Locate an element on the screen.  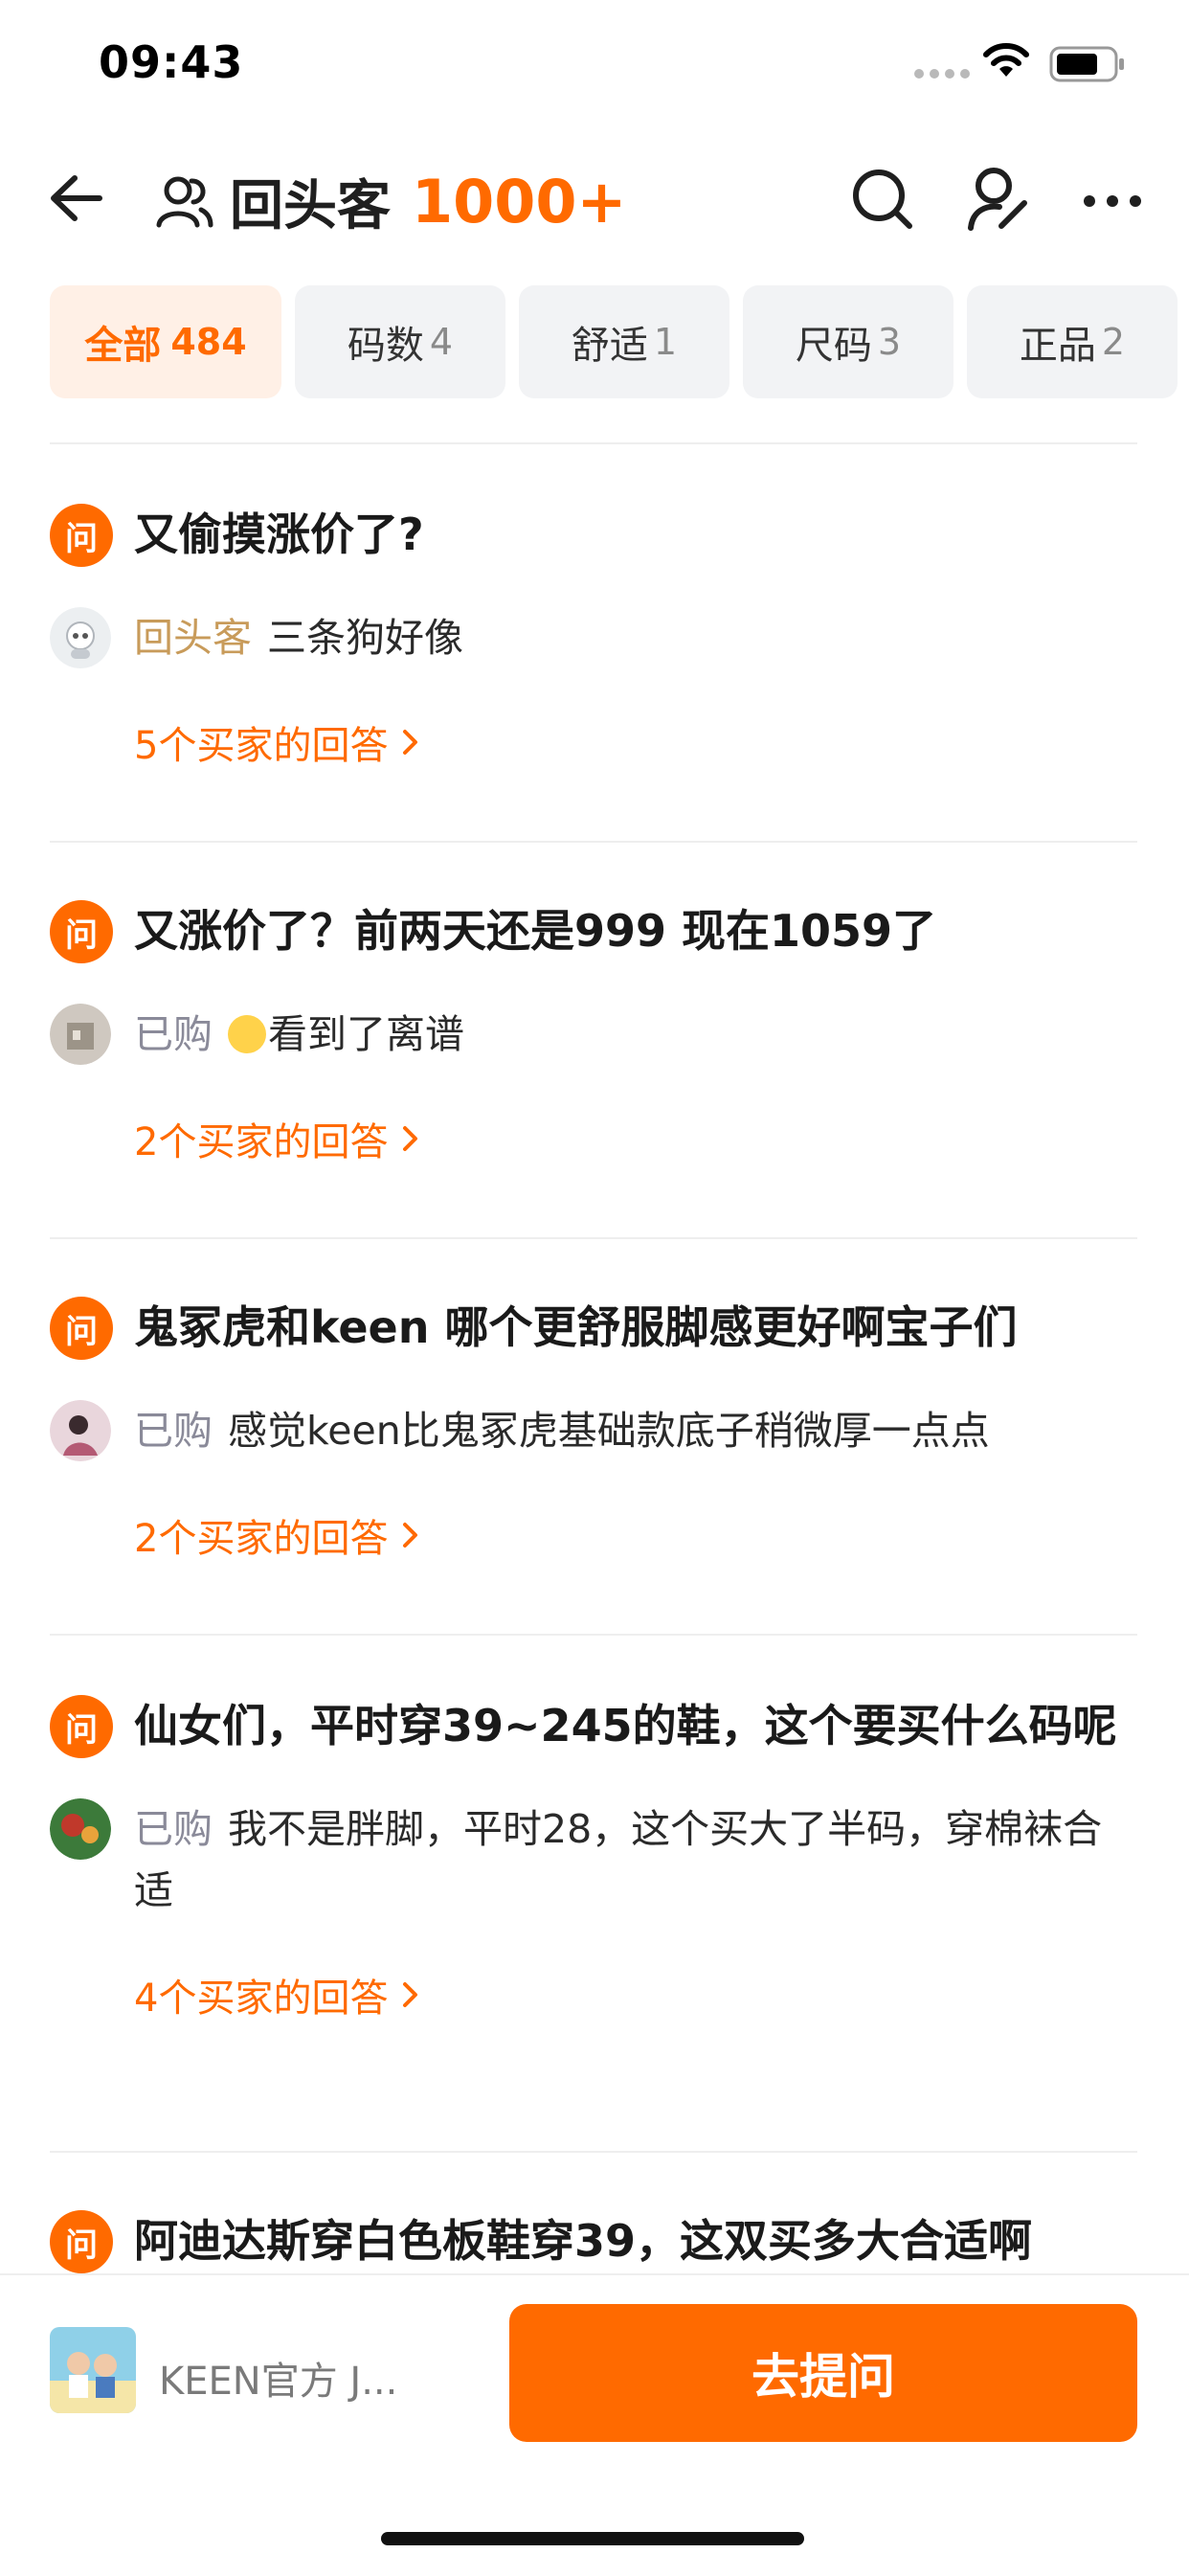
tab-size-number: 码数 4 is located at coordinates (400, 341).